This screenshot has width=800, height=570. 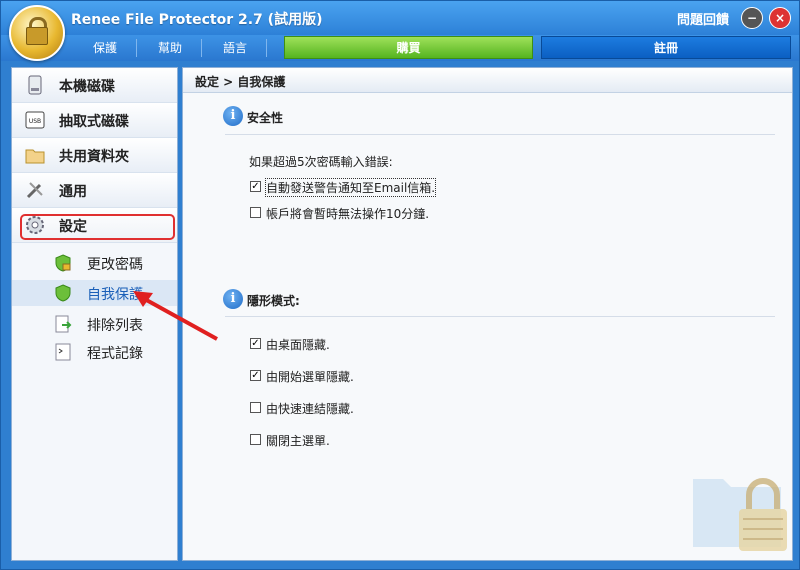 What do you see at coordinates (752, 18) in the screenshot?
I see `minimize-button: −` at bounding box center [752, 18].